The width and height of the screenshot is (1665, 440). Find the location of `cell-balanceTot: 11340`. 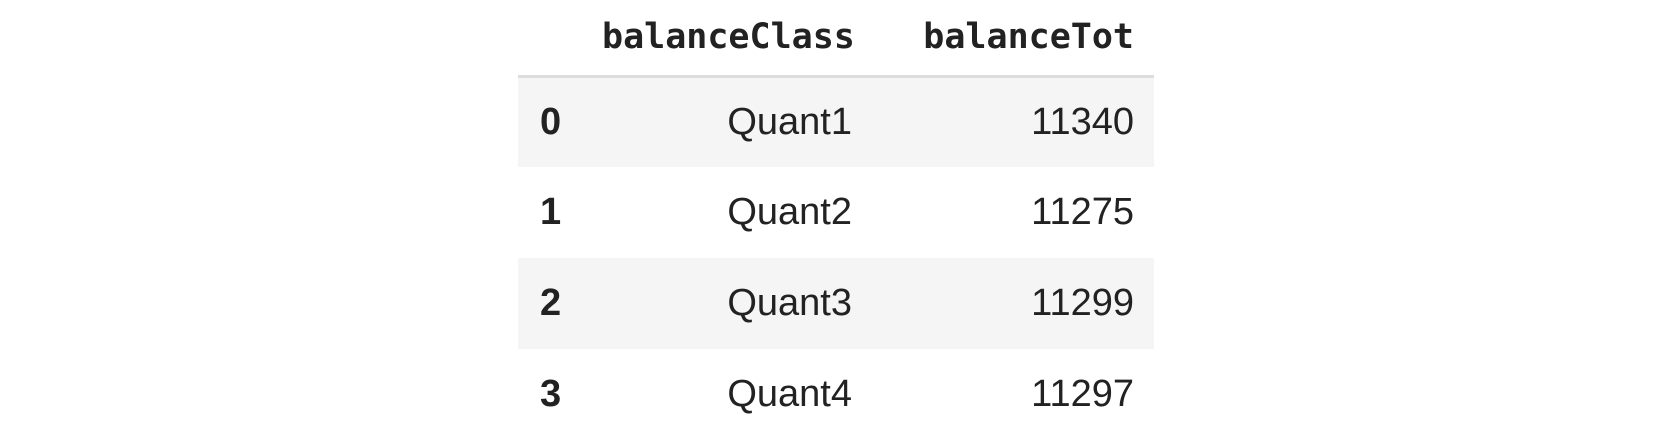

cell-balanceTot: 11340 is located at coordinates (1082, 121).